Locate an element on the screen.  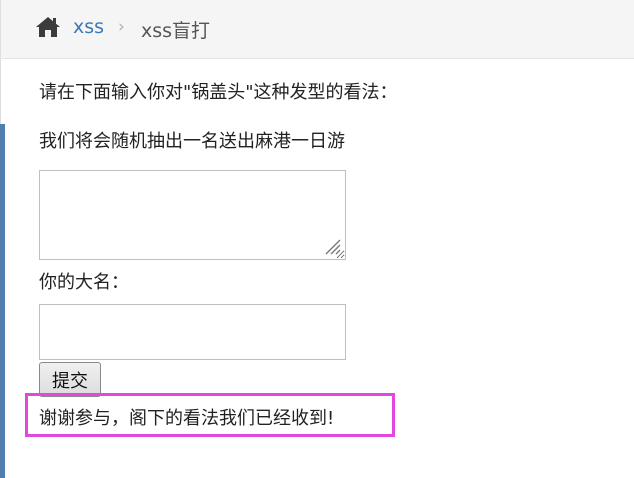
question-text: 请在下面输入你对"锅盖头"这种发型的看法： is located at coordinates (218, 92).